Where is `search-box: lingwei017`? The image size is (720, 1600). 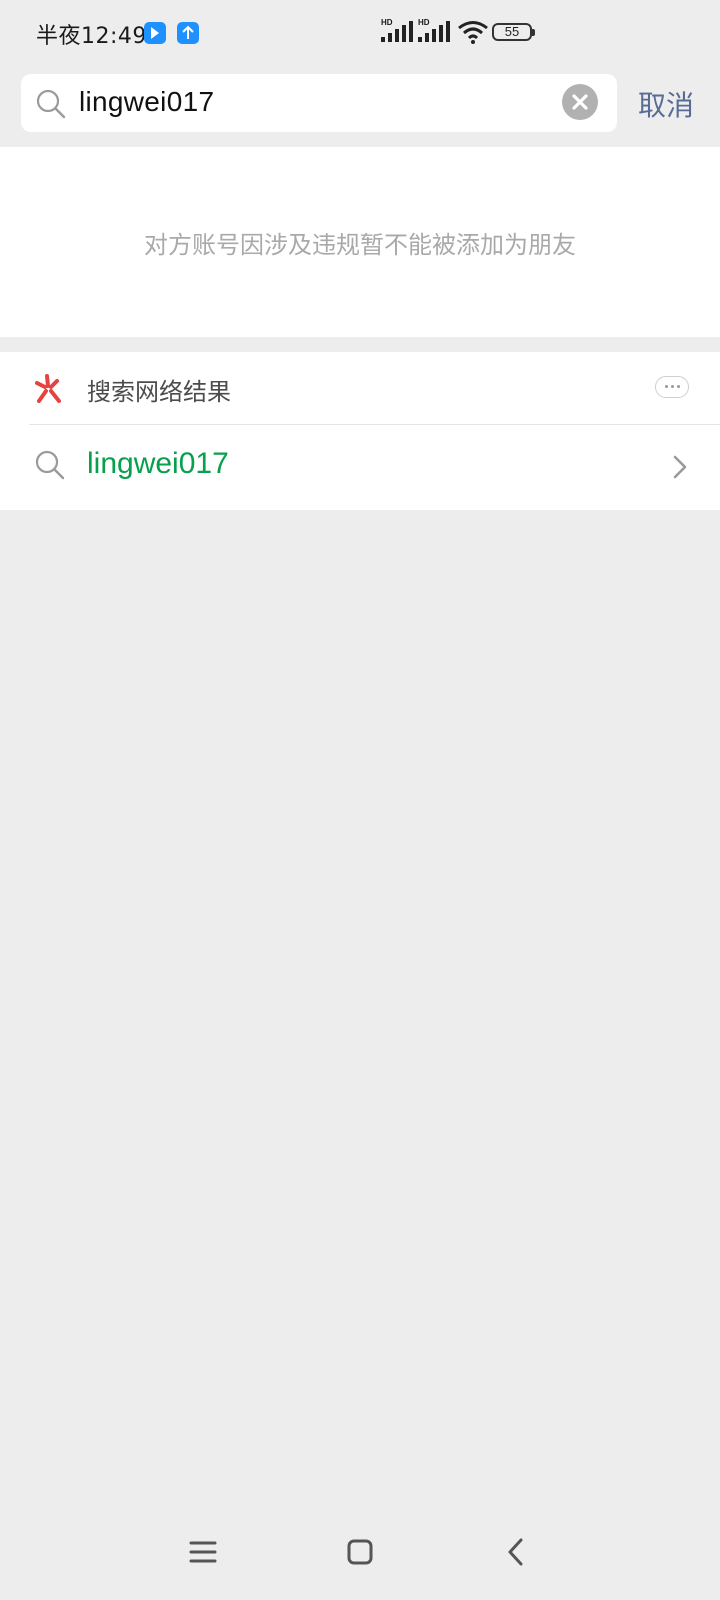
search-box: lingwei017 is located at coordinates (319, 103).